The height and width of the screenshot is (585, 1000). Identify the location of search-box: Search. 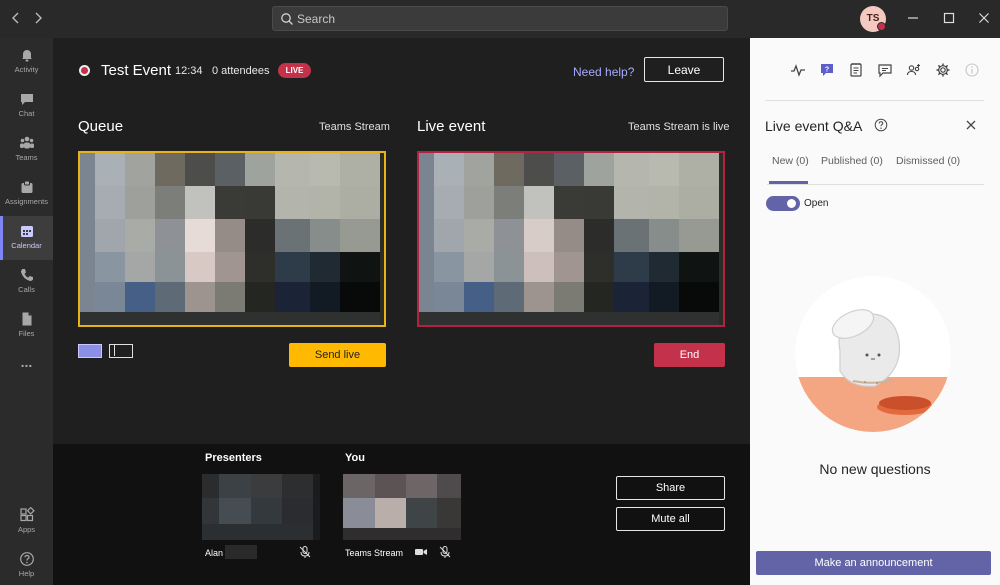
(500, 18).